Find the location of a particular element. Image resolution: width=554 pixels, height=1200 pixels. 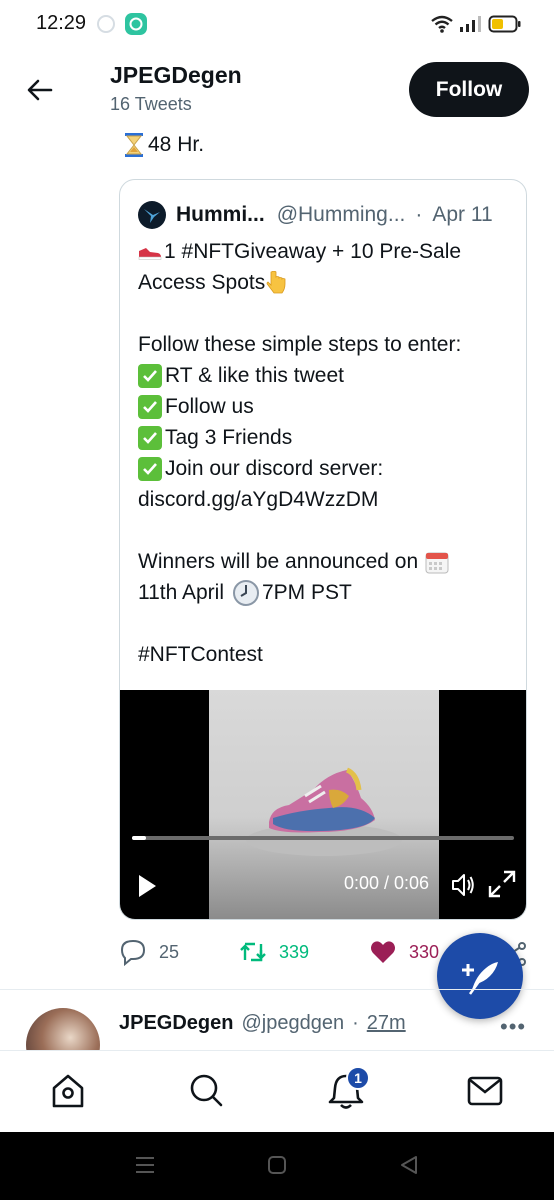

hashtag-link: #NFTContest is located at coordinates (328, 654).